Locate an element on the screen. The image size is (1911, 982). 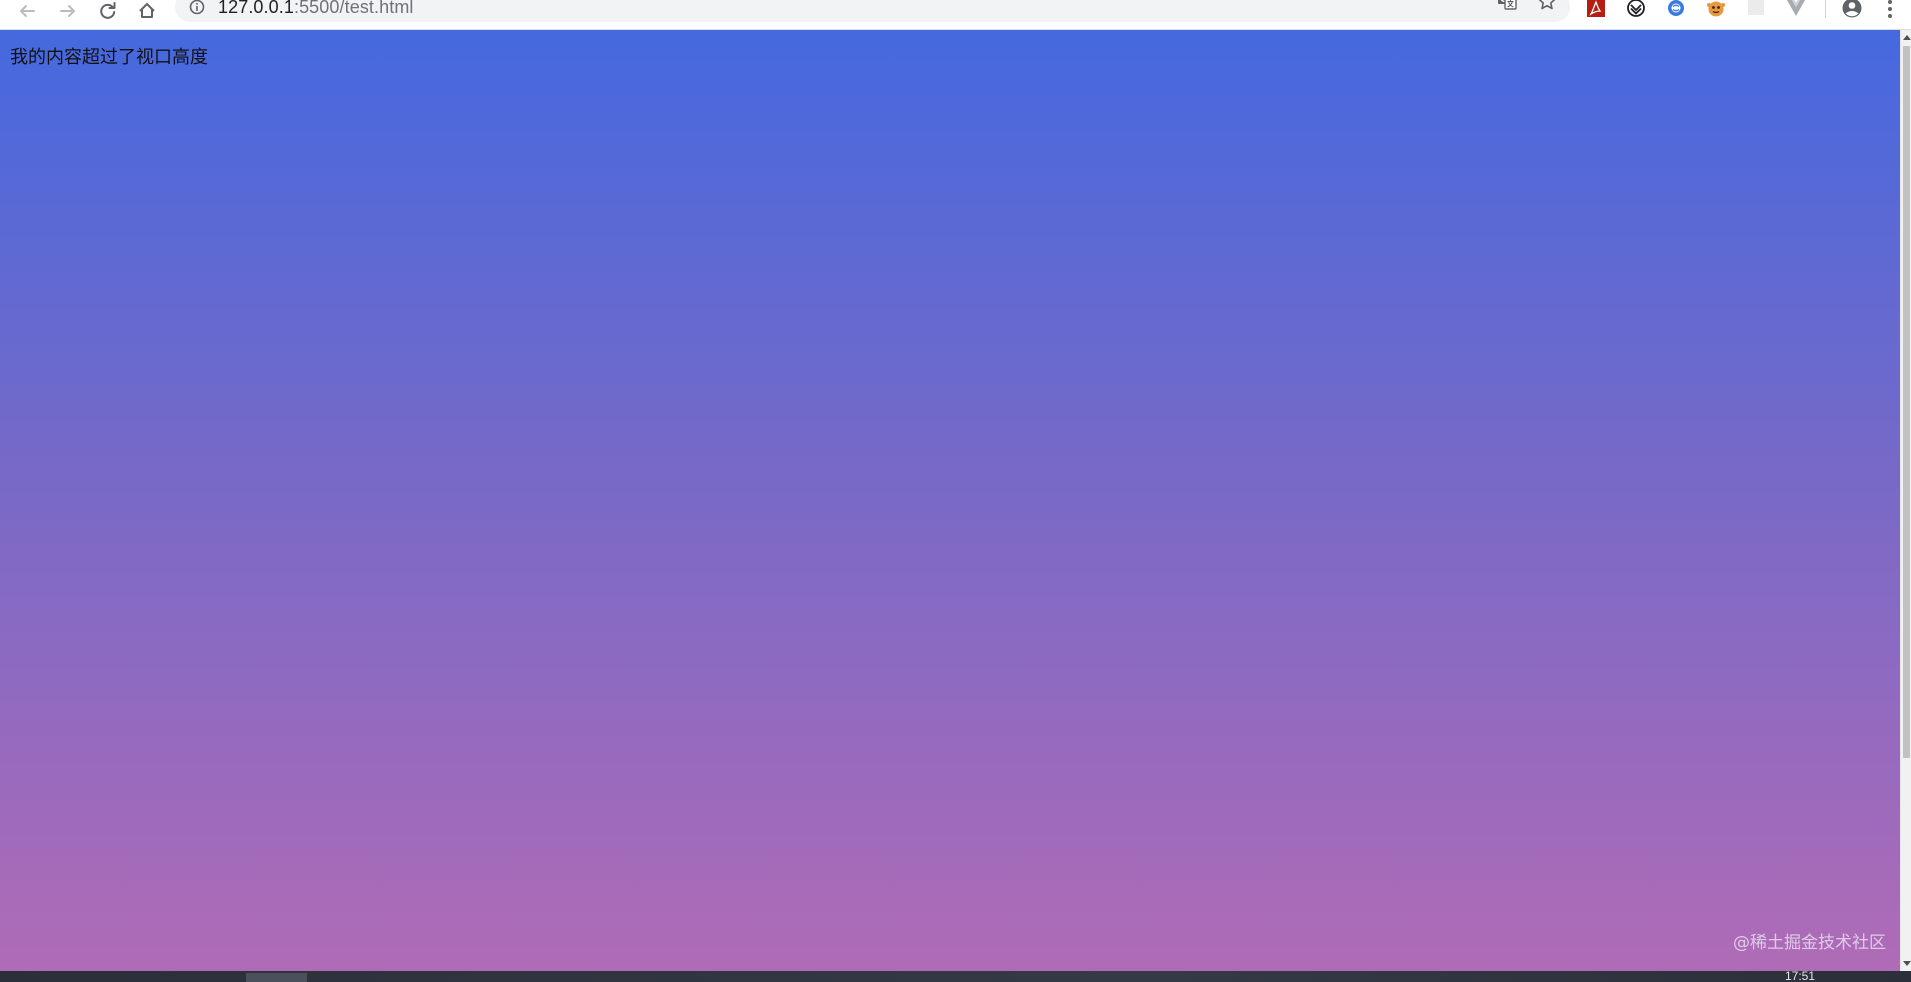
profile-button is located at coordinates (1852, 10).